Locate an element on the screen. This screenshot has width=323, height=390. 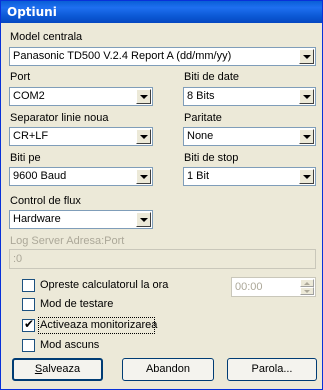
data-bits-label: Biti de date is located at coordinates (212, 77).